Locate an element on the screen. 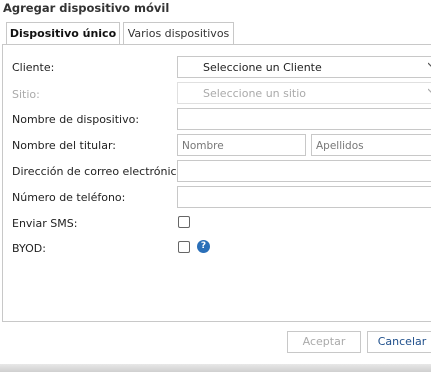 The height and width of the screenshot is (372, 431). window-bottom-edge is located at coordinates (215, 368).